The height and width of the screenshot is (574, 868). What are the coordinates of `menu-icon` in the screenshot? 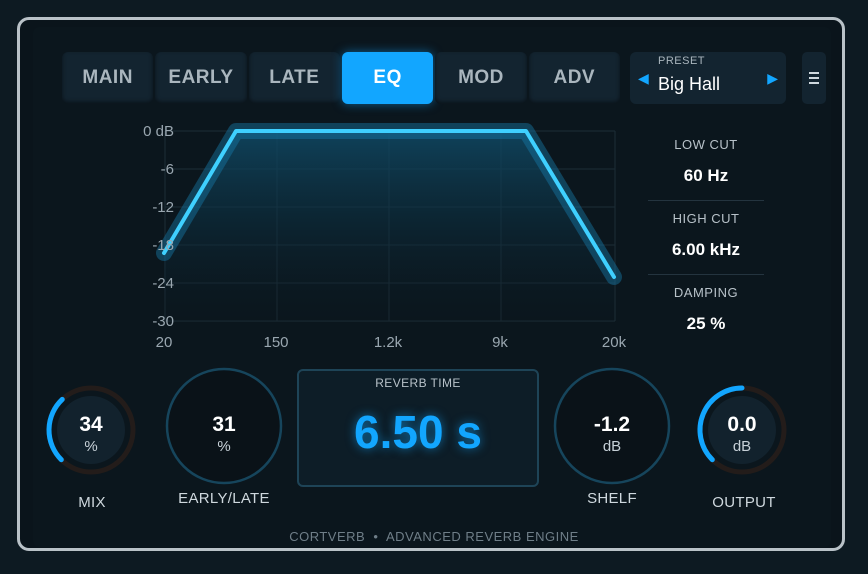 It's located at (814, 78).